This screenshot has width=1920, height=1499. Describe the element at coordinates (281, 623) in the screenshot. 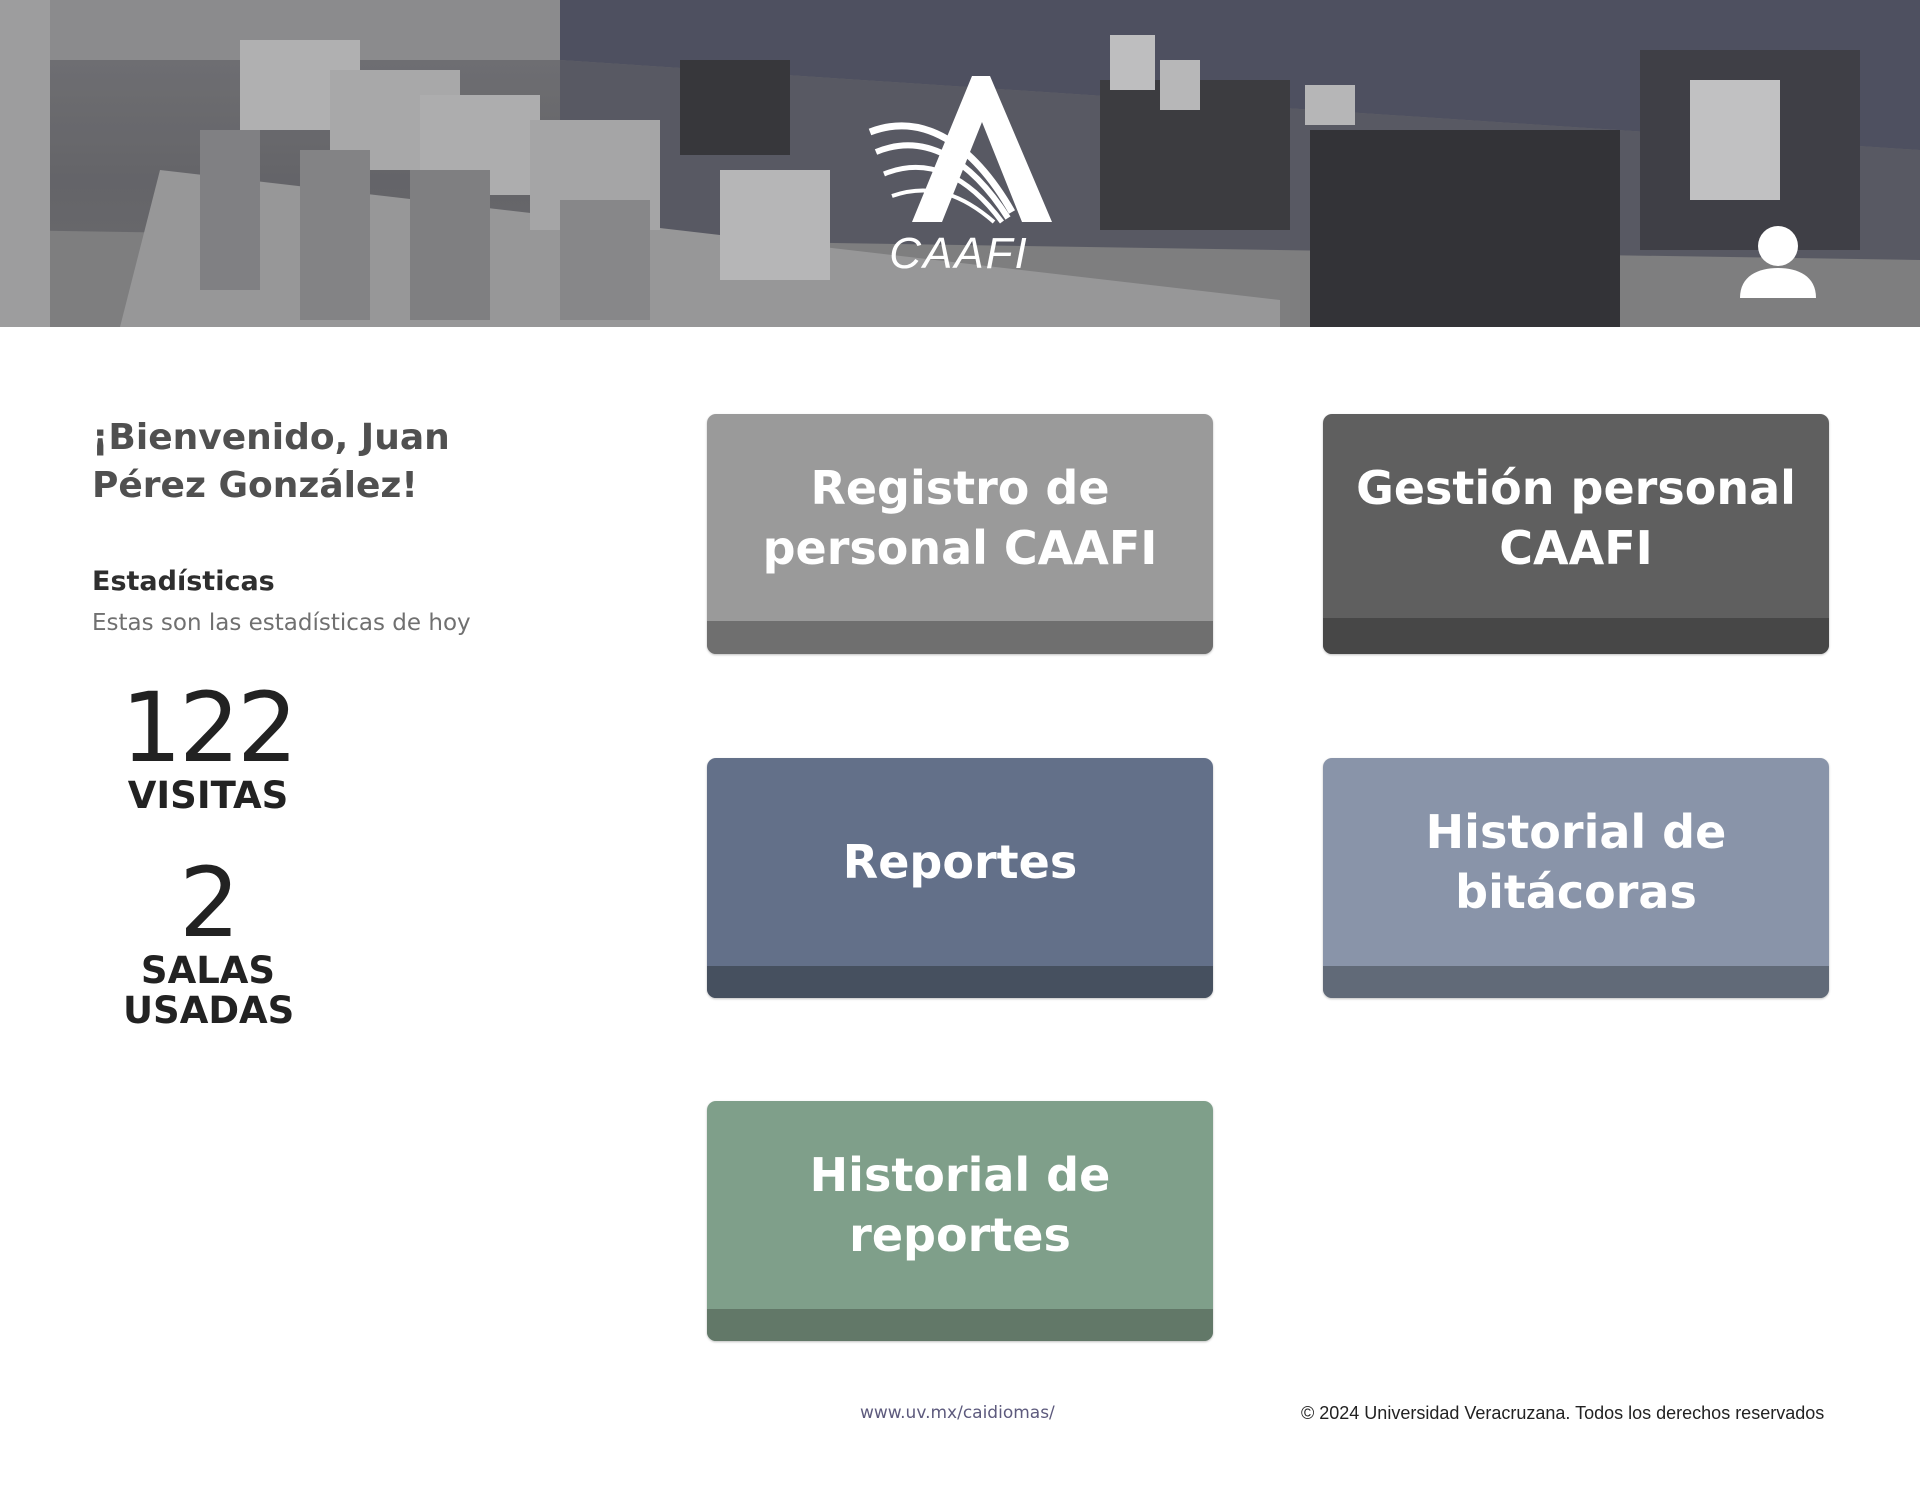

I see `stats-subtitle: Estas son las estadísticas de hoy` at that location.